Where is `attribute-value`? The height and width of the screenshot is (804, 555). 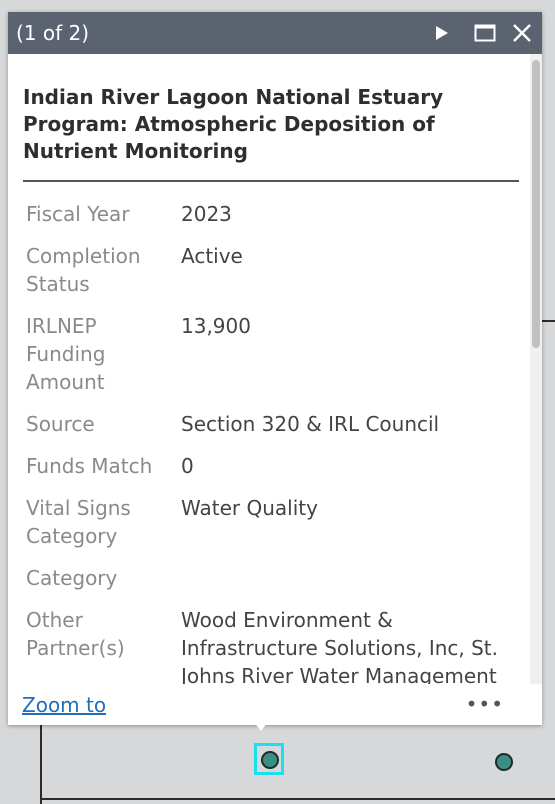
attribute-value is located at coordinates (341, 578).